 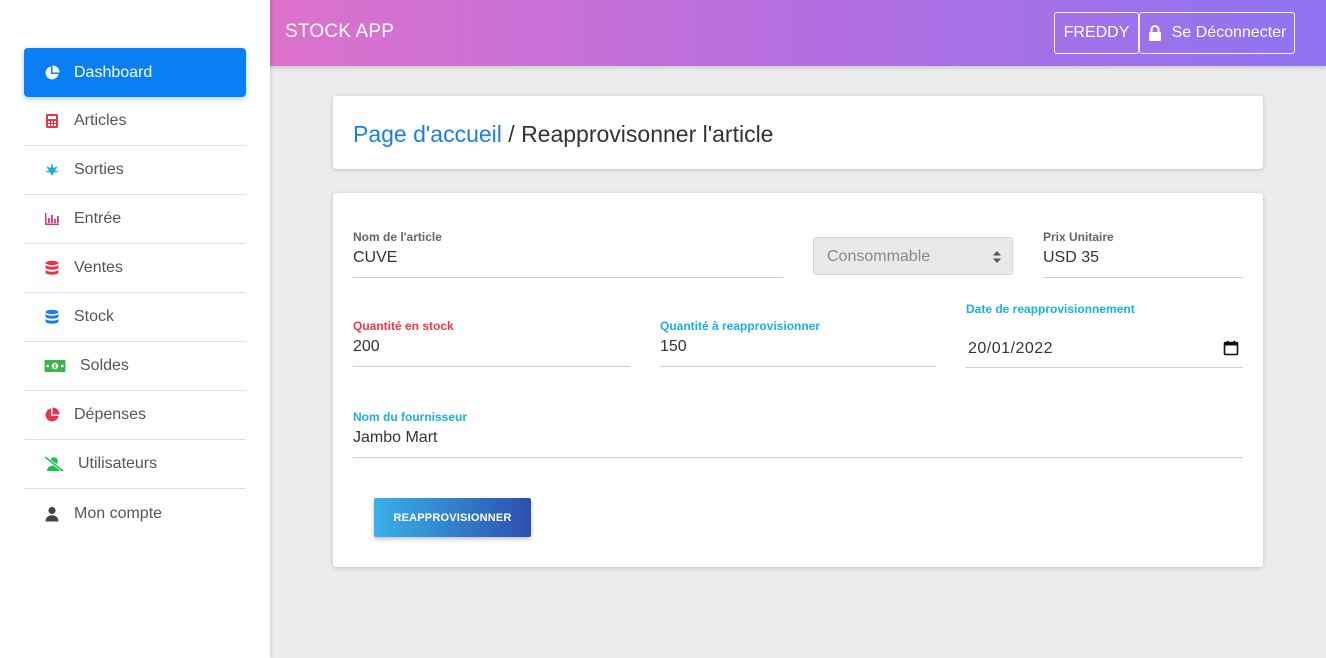 I want to click on sidebar-item-label: Dépenses, so click(x=110, y=414).